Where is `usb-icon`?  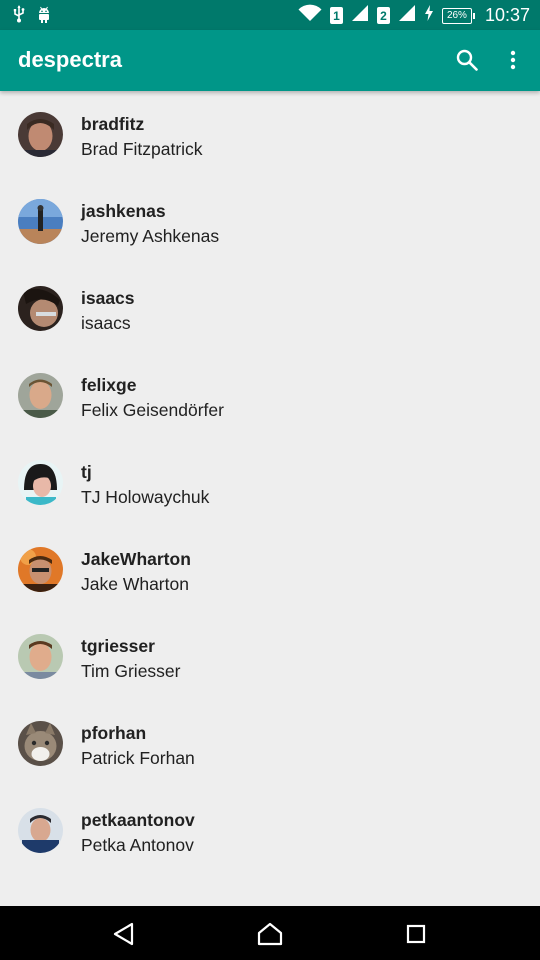
usb-icon is located at coordinates (19, 16).